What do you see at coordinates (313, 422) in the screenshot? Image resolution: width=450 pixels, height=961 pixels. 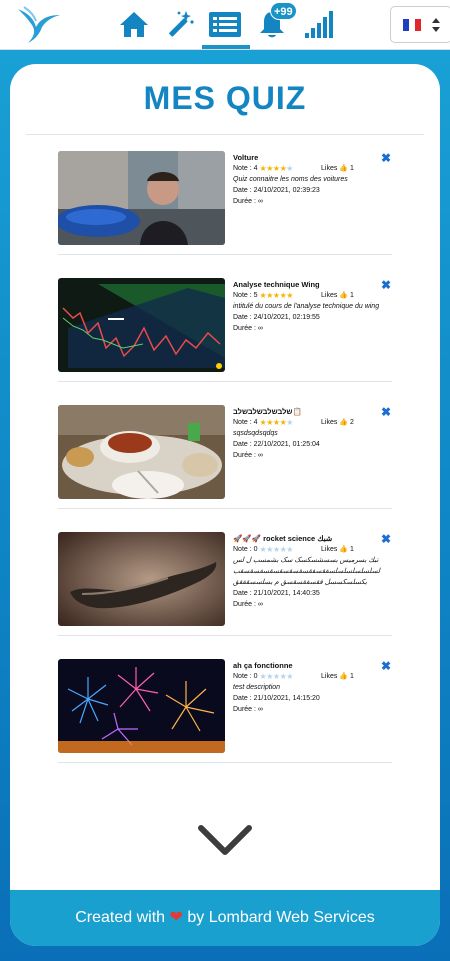 I see `quiz-meta: Note : 4 ★★★★★ Likes 👍 2` at bounding box center [313, 422].